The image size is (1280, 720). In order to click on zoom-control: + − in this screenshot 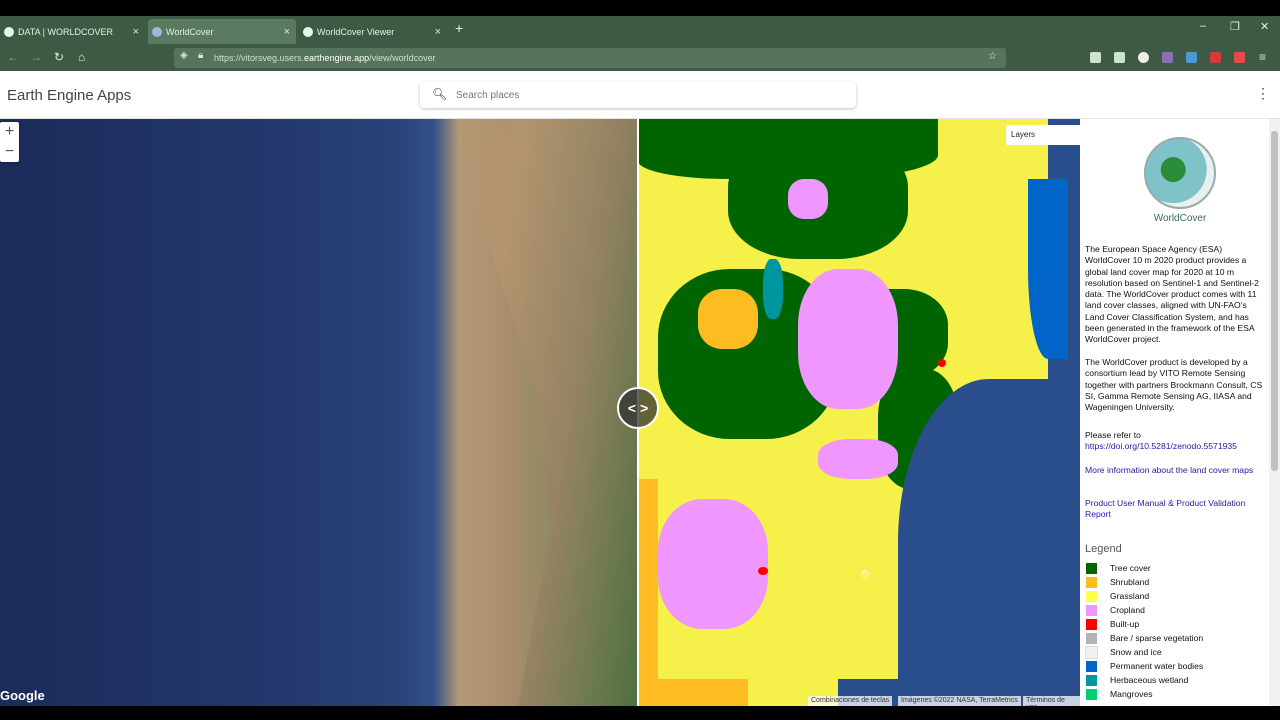, I will do `click(9, 142)`.